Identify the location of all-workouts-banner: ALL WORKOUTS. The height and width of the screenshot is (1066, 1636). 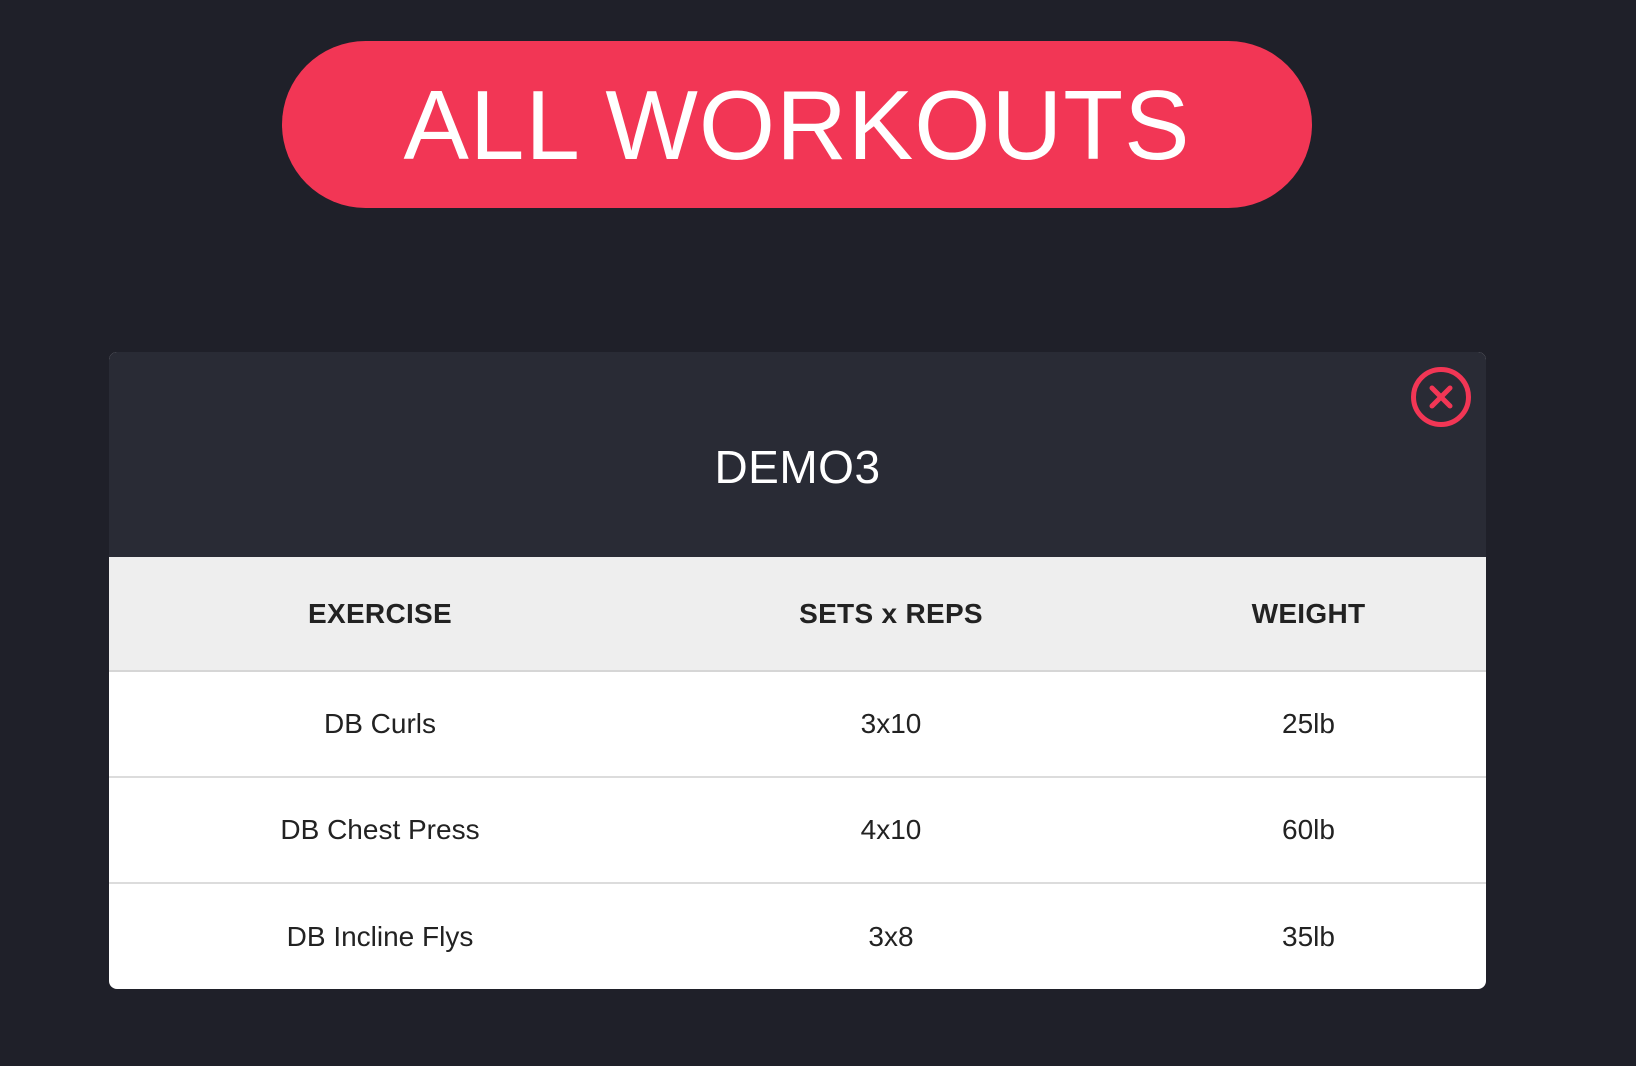
(797, 124).